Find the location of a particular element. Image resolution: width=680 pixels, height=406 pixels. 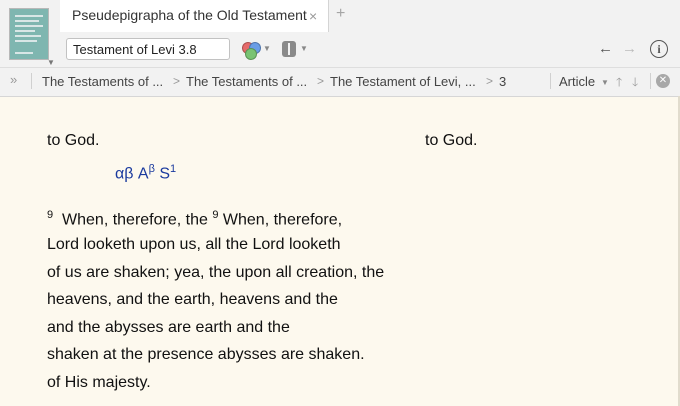

reference-input is located at coordinates (148, 49).